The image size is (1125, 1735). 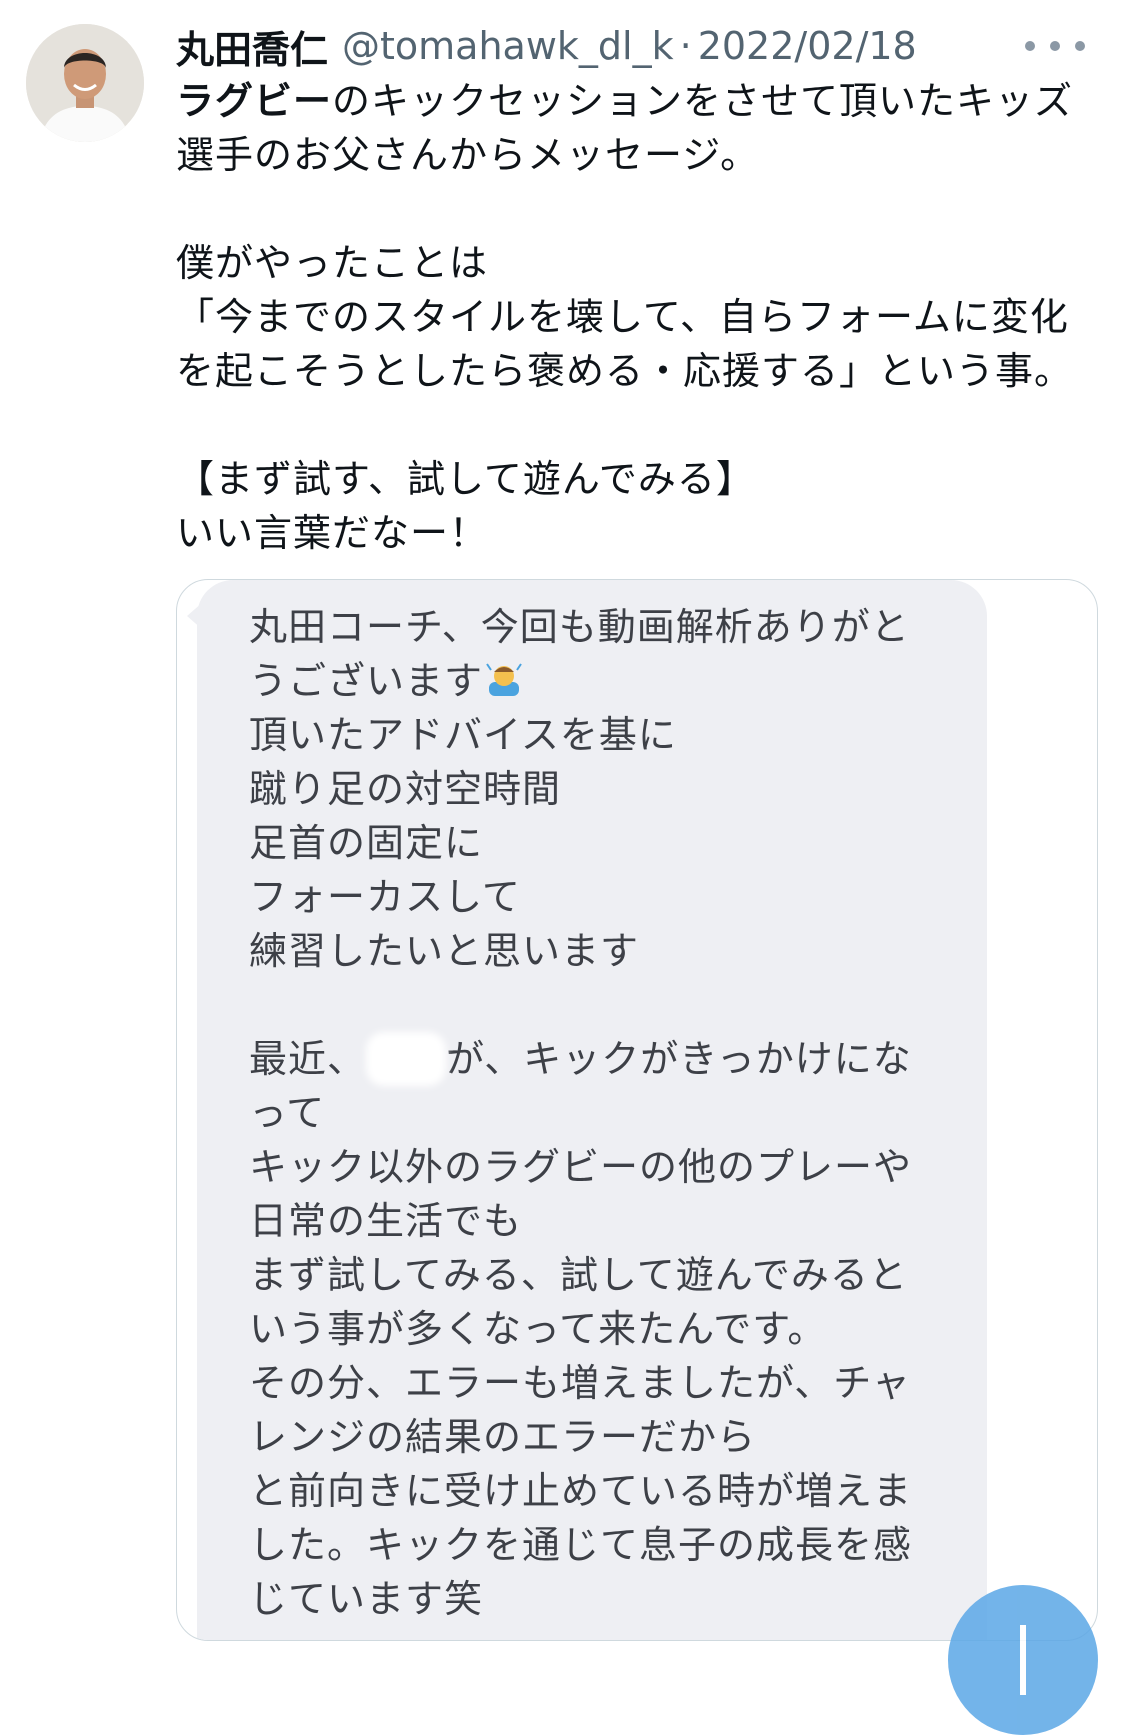 I want to click on tweet-line: 僕がやったことは, so click(x=332, y=263).